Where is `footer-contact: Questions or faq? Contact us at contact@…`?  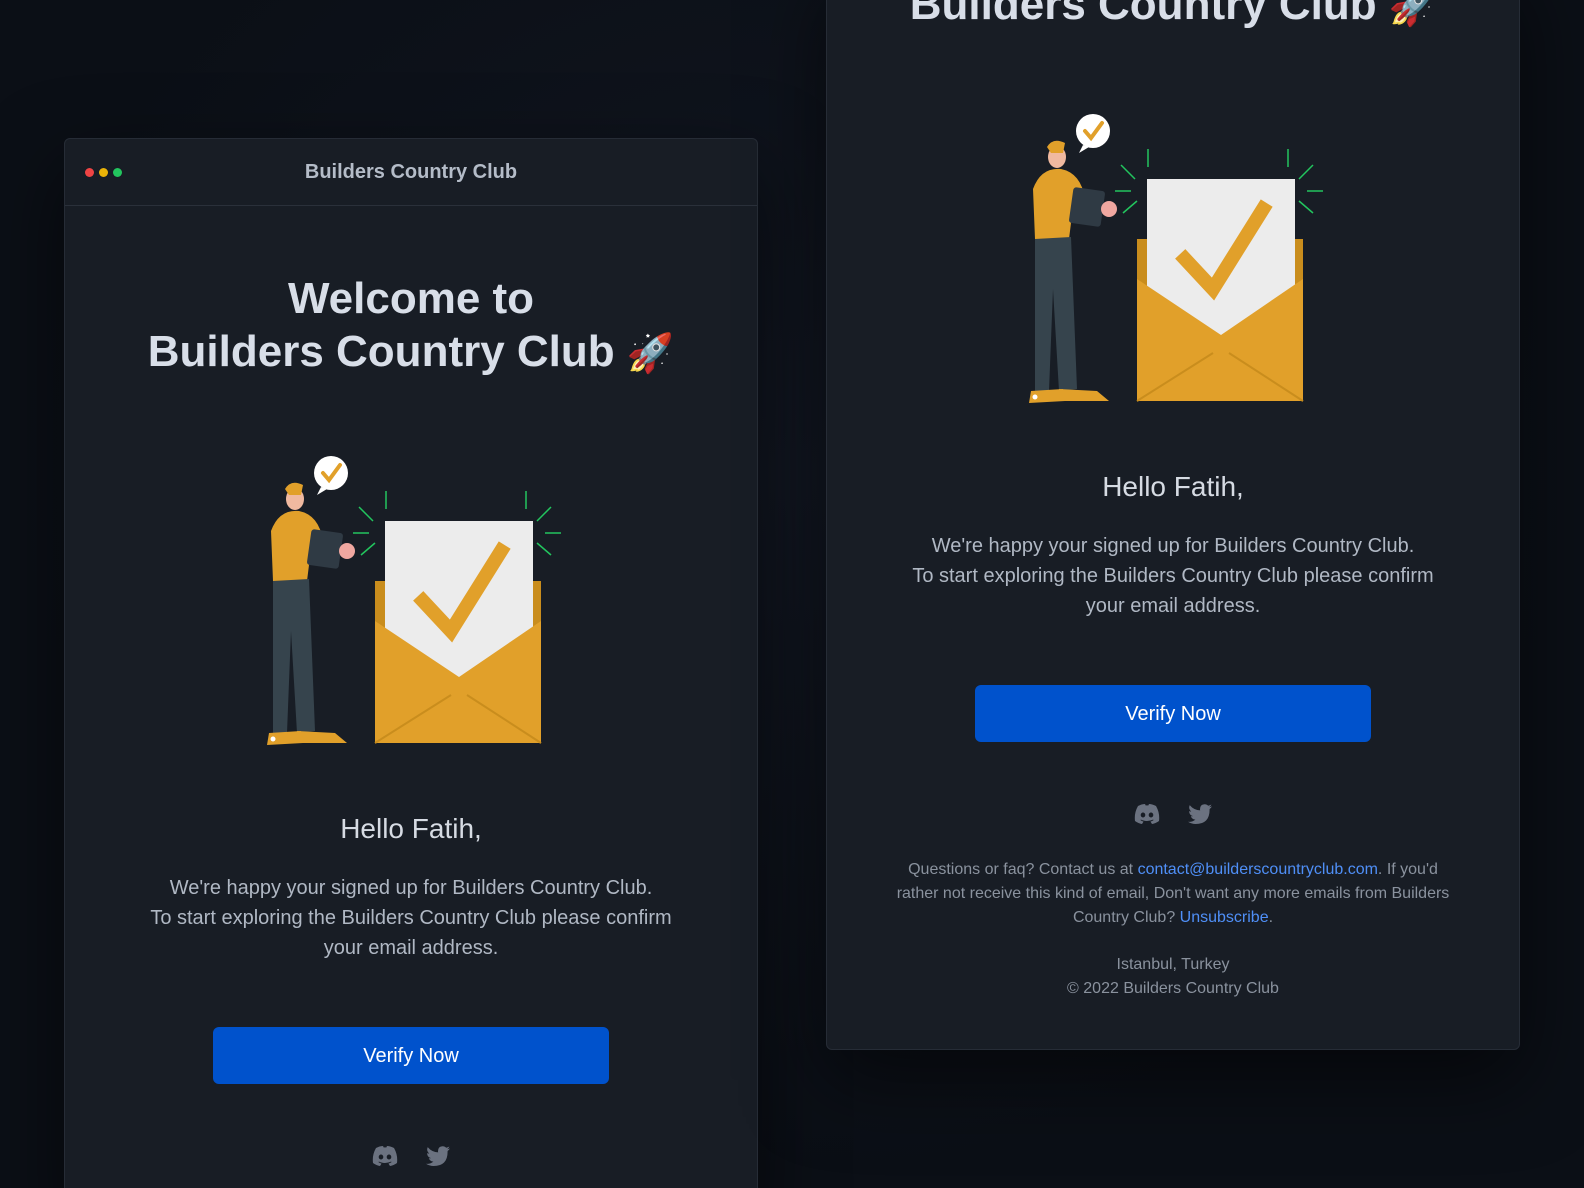 footer-contact: Questions or faq? Contact us at contact@… is located at coordinates (1173, 894).